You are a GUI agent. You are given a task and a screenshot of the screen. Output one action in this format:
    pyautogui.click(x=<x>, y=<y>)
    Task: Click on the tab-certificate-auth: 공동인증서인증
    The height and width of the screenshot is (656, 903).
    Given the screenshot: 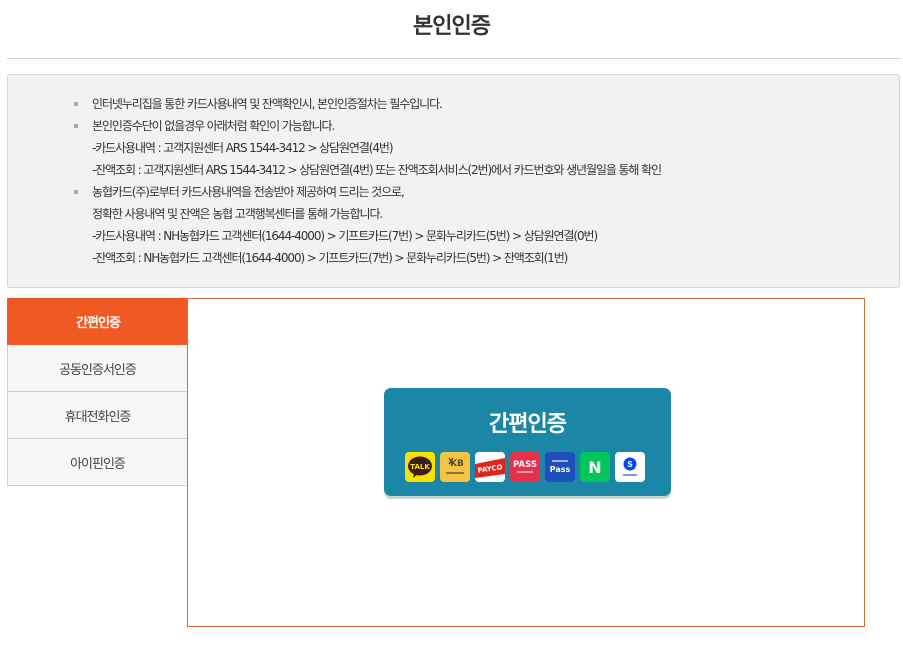 What is the action you would take?
    pyautogui.click(x=97, y=368)
    